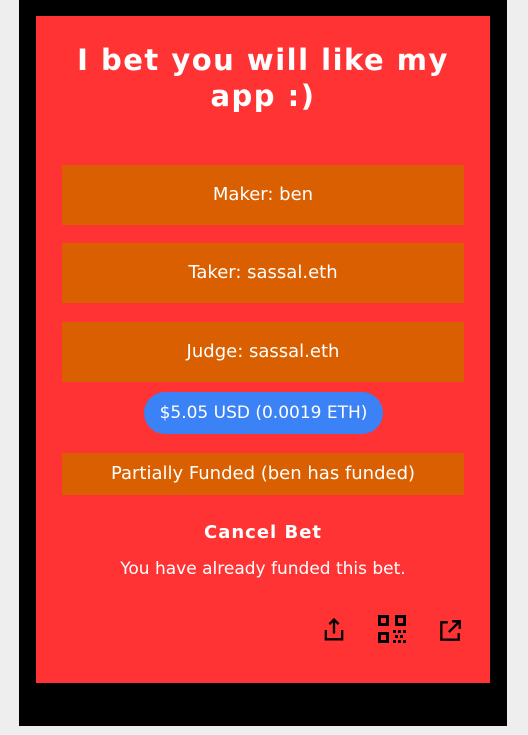 This screenshot has width=528, height=735. Describe the element at coordinates (263, 273) in the screenshot. I see `taker-row: Taker: sassal.eth` at that location.